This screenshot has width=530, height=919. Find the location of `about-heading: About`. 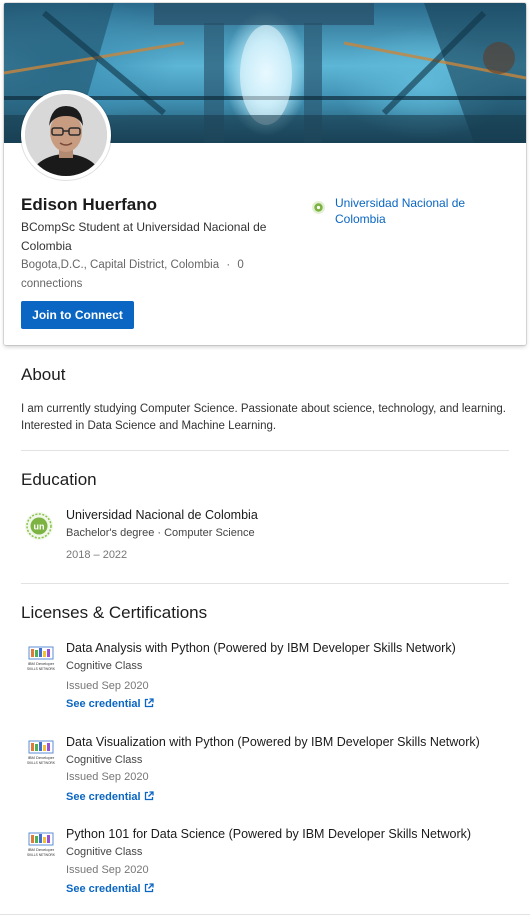

about-heading: About is located at coordinates (43, 374).